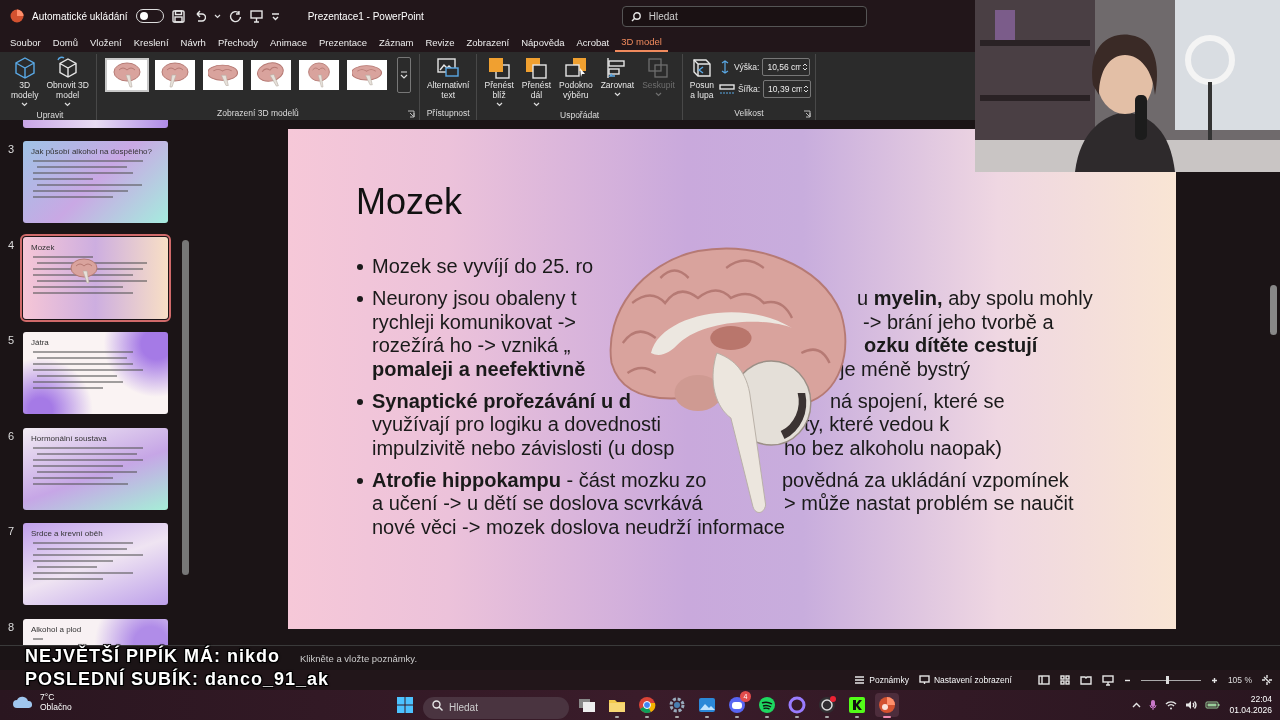  I want to click on notes-button: Poznámky, so click(881, 680).